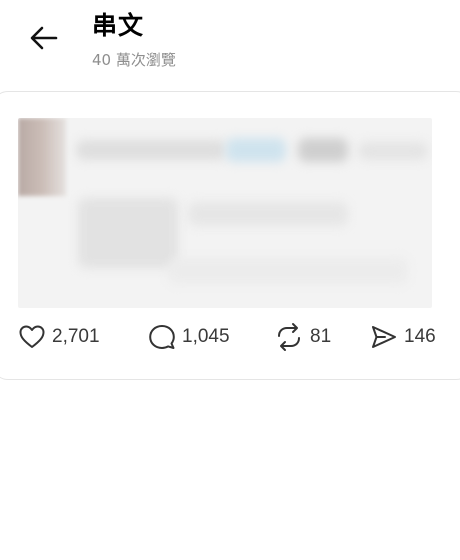 This screenshot has width=460, height=560. Describe the element at coordinates (134, 60) in the screenshot. I see `view-count: 40 萬次瀏覽` at that location.